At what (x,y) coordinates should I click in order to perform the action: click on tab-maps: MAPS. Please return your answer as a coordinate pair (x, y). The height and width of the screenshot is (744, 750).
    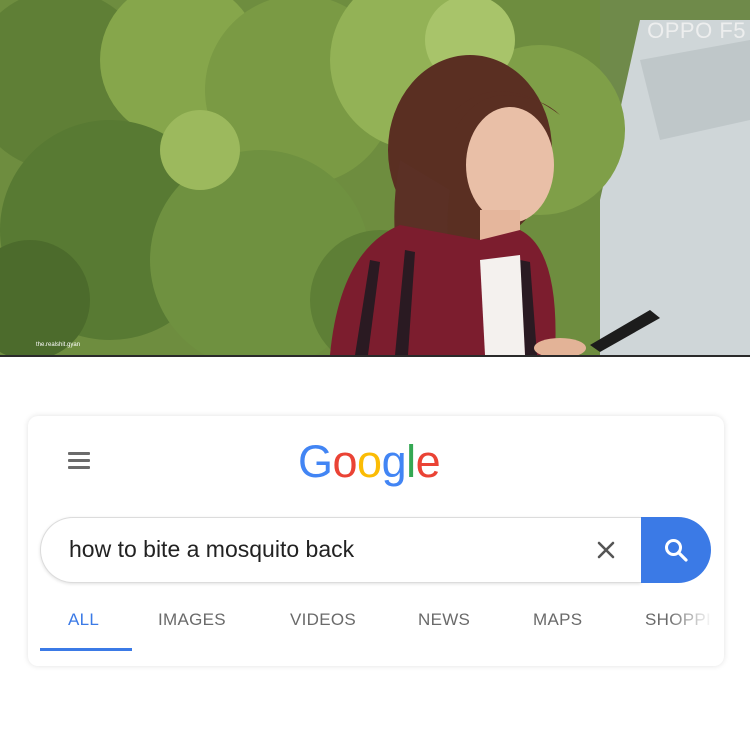
    Looking at the image, I should click on (557, 620).